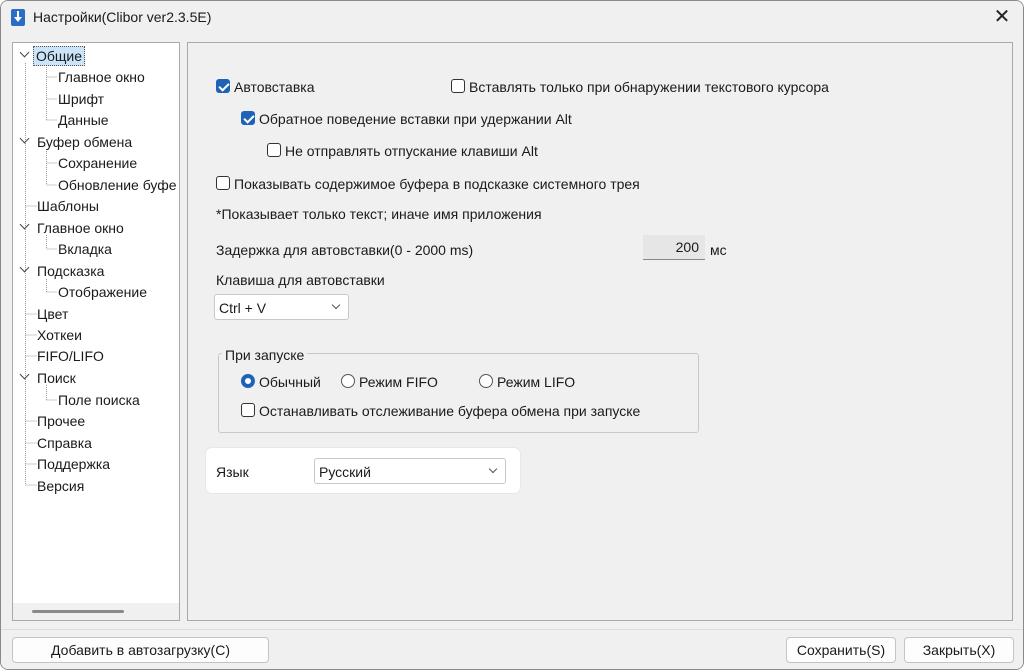  I want to click on language-label: Язык, so click(232, 472).